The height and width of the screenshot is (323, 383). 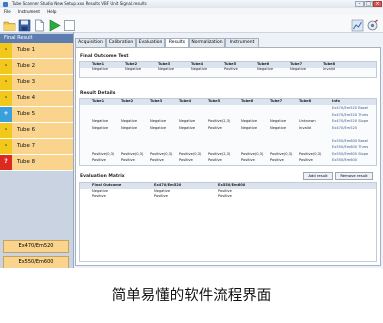 What do you see at coordinates (368, 4) in the screenshot?
I see `maximize-button: □` at bounding box center [368, 4].